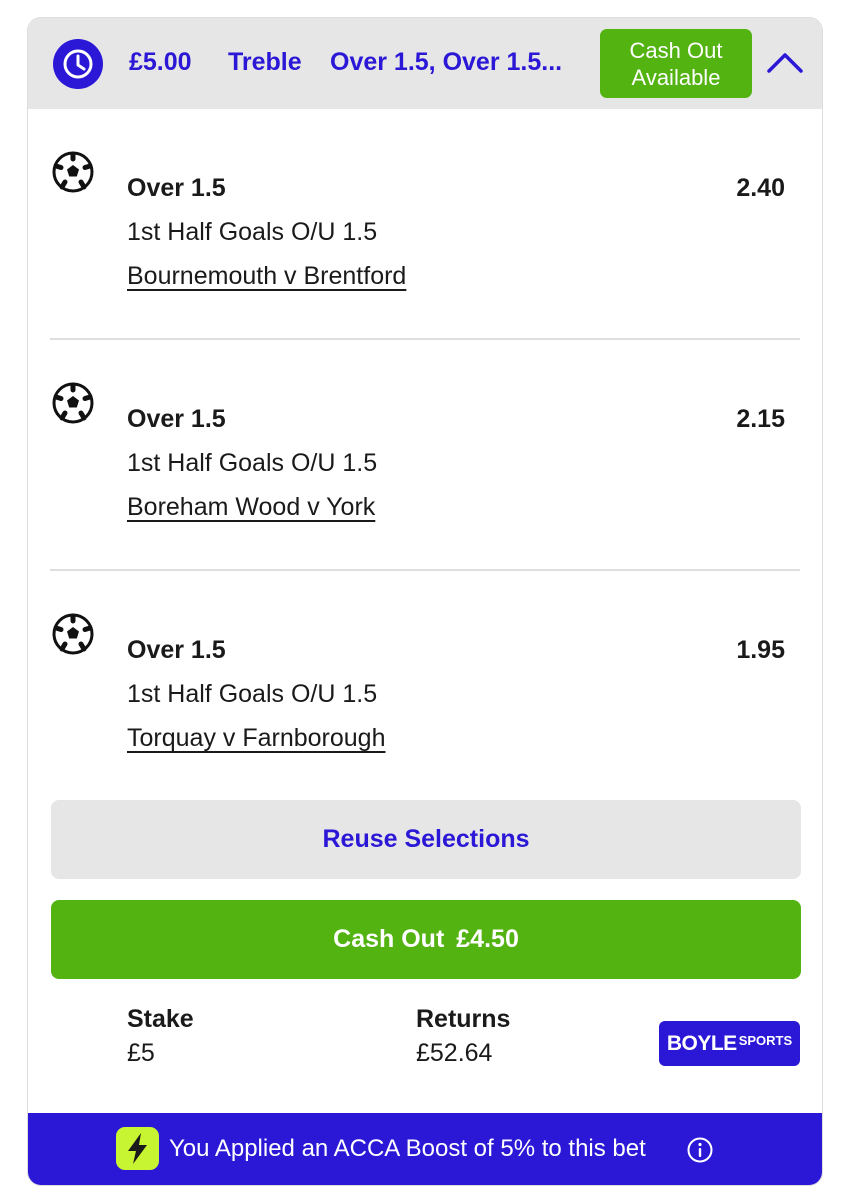  Describe the element at coordinates (251, 507) in the screenshot. I see `event-link: Boreham Wood v York` at that location.